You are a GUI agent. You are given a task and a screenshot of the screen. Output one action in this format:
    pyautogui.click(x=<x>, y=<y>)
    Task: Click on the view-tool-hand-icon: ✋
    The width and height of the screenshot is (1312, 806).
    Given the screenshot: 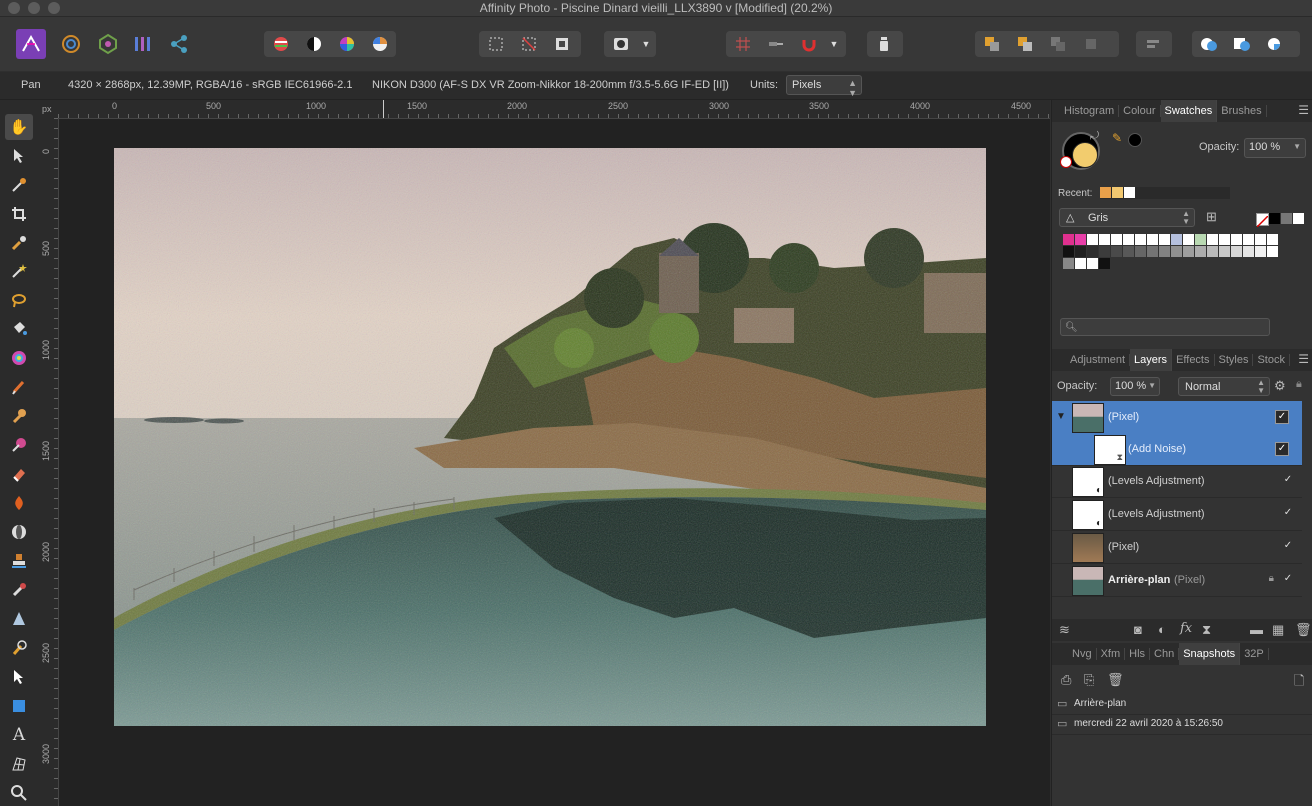 What is the action you would take?
    pyautogui.click(x=19, y=127)
    